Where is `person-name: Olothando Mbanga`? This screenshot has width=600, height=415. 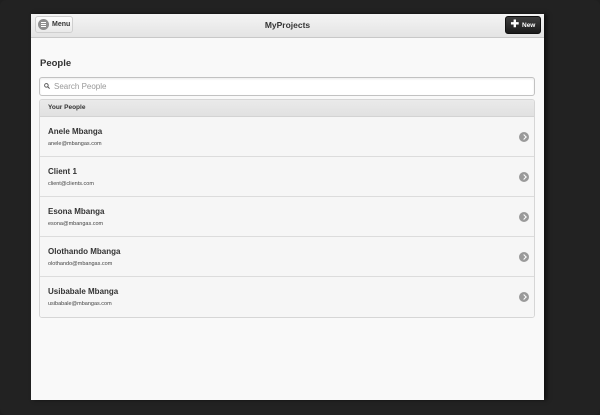
person-name: Olothando Mbanga is located at coordinates (84, 251).